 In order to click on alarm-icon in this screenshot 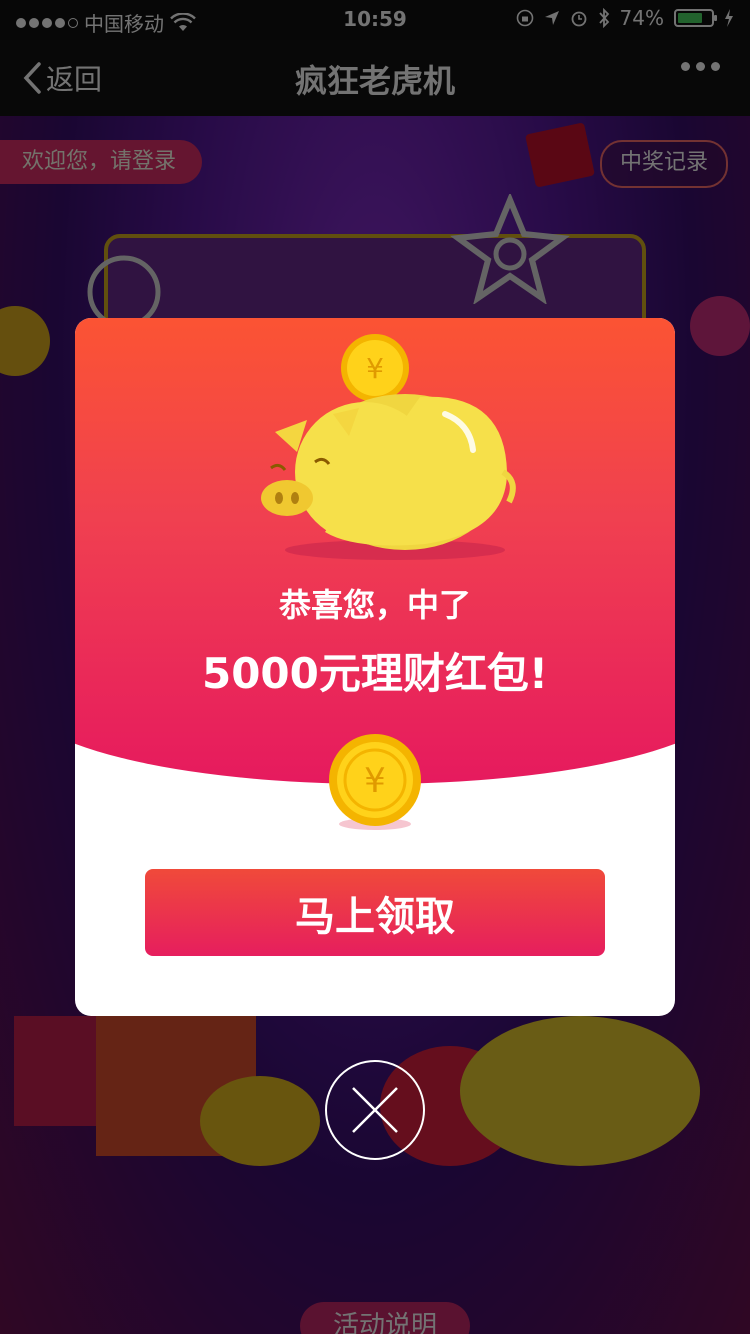, I will do `click(578, 19)`.